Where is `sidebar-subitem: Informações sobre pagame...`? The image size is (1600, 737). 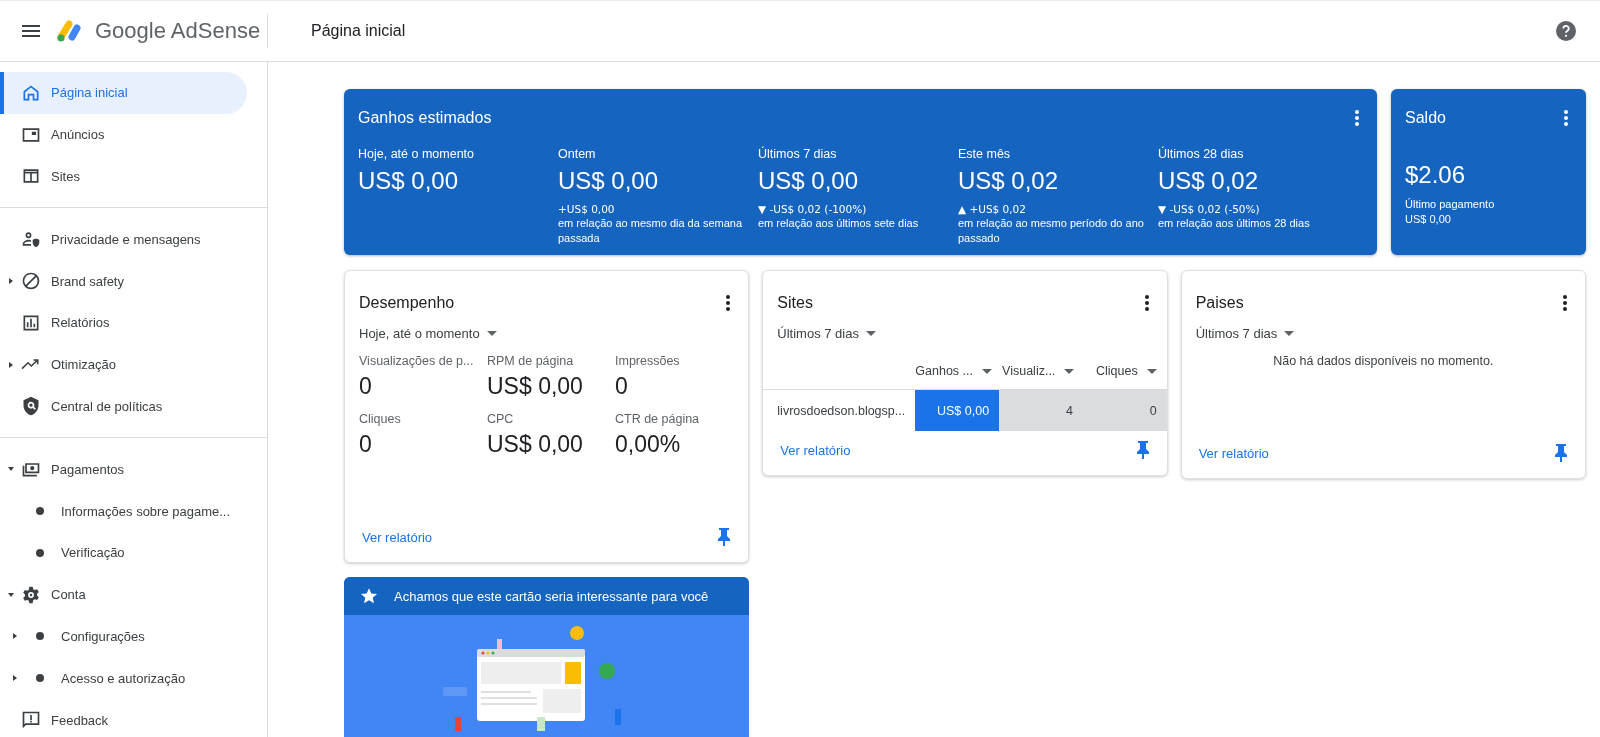 sidebar-subitem: Informações sobre pagame... is located at coordinates (123, 511).